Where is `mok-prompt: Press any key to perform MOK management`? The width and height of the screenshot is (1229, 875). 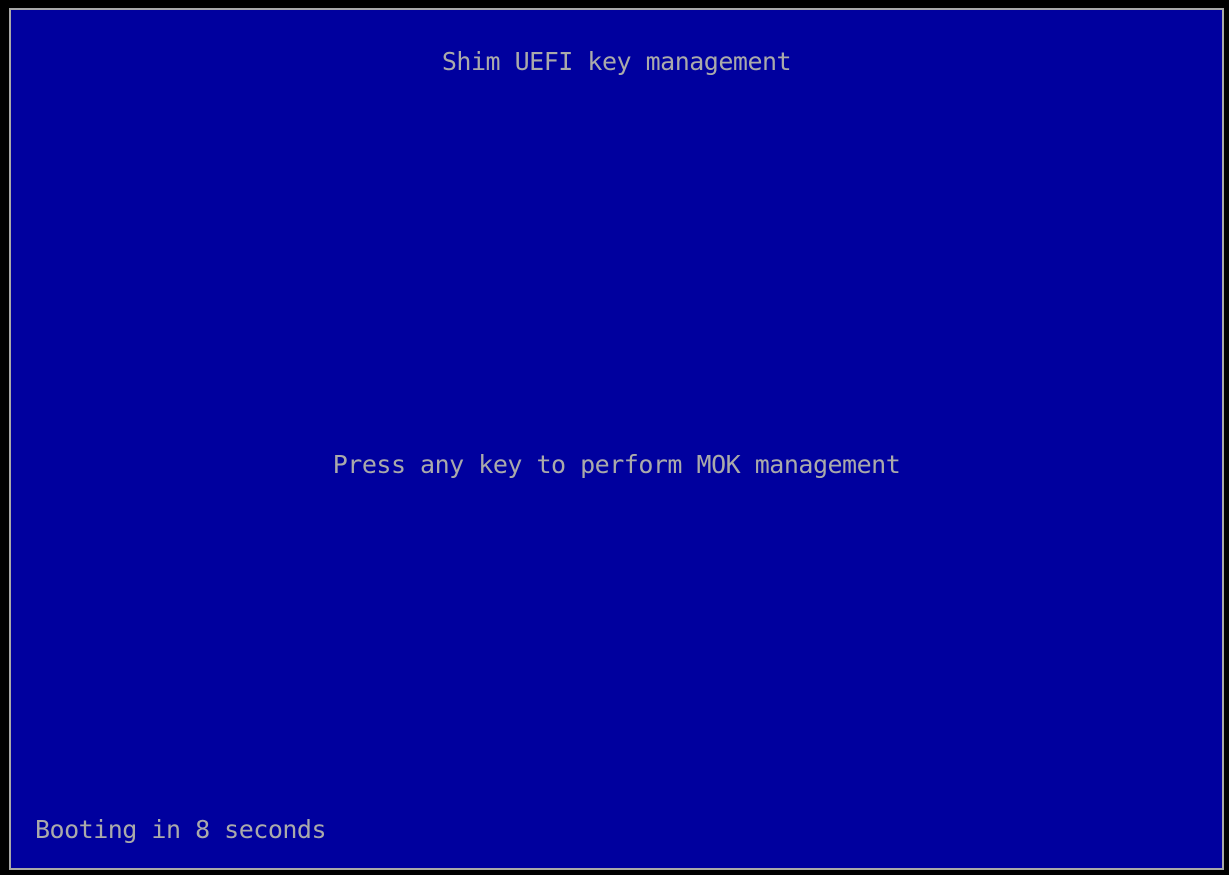
mok-prompt: Press any key to perform MOK management is located at coordinates (616, 464).